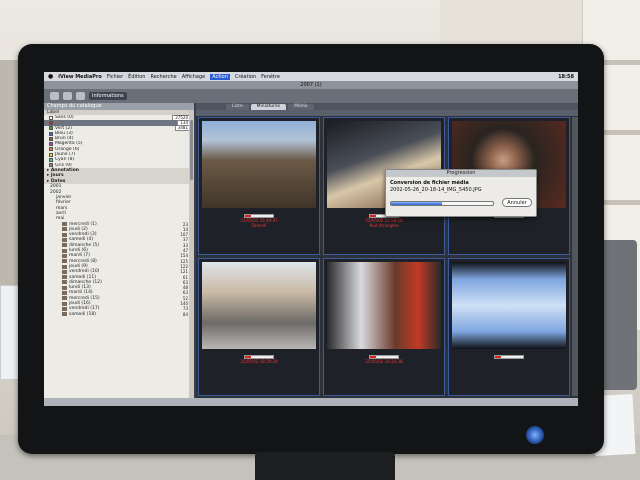  I want to click on thumbnail-meta: 25/05/02 18:20:29, so click(259, 359).